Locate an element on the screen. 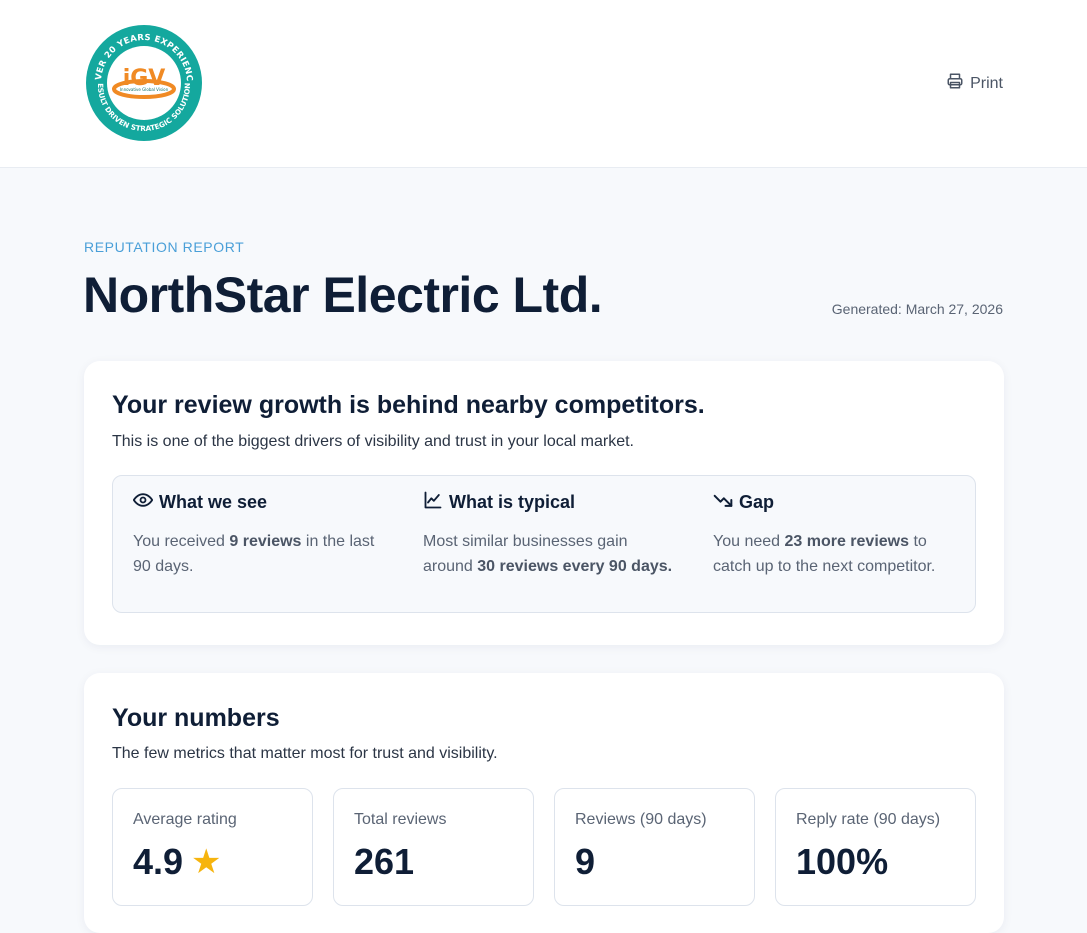  metric-label: Reply rate (90 days) is located at coordinates (868, 819).